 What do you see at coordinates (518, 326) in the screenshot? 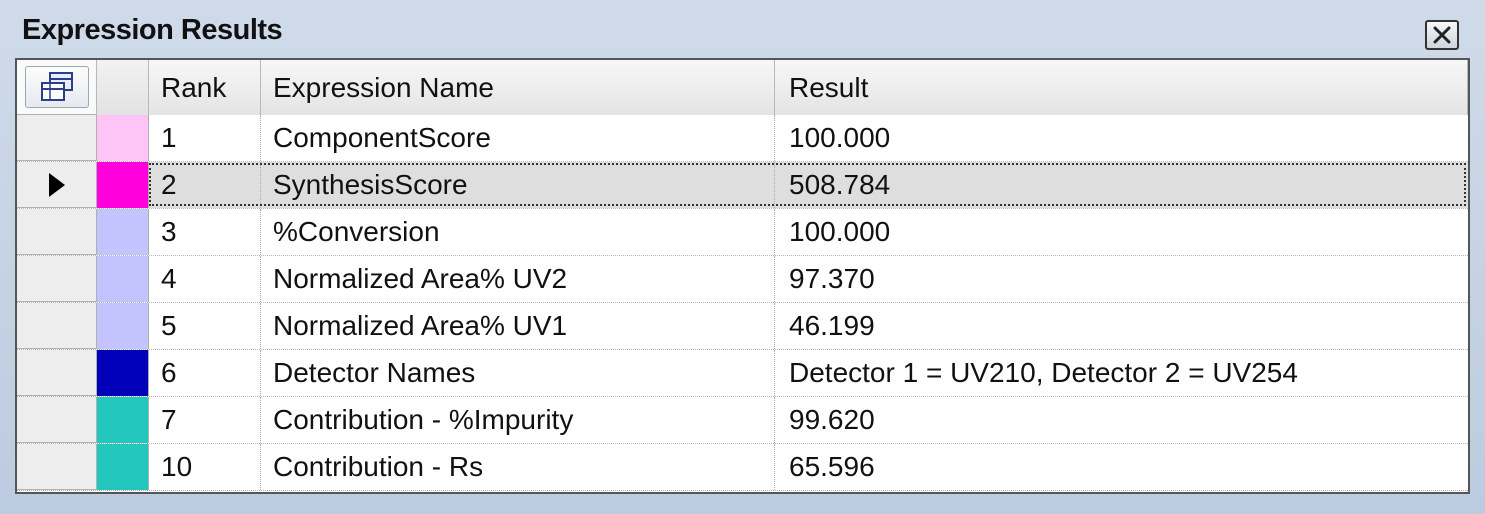
I see `expression-name-cell: Normalized Area% UV1` at bounding box center [518, 326].